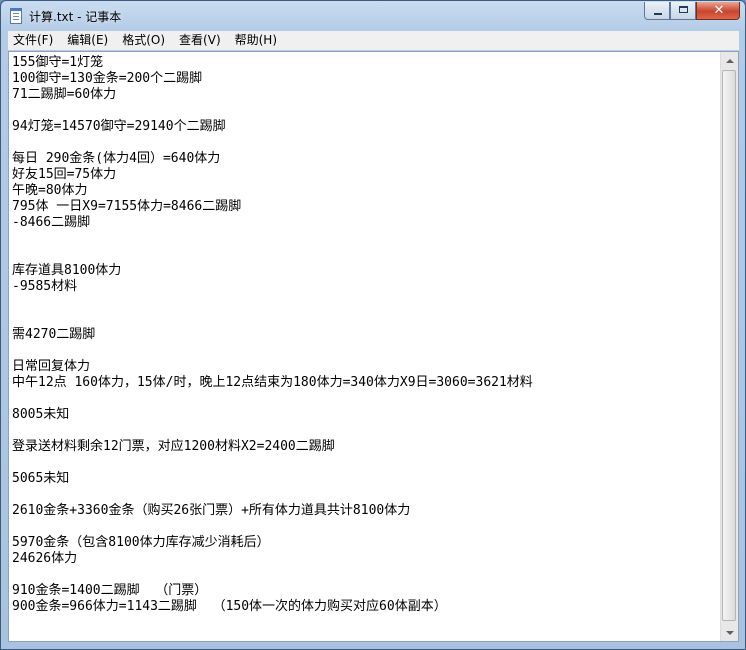 The width and height of the screenshot is (746, 650). I want to click on menu-edit: 编辑(E), so click(87, 40).